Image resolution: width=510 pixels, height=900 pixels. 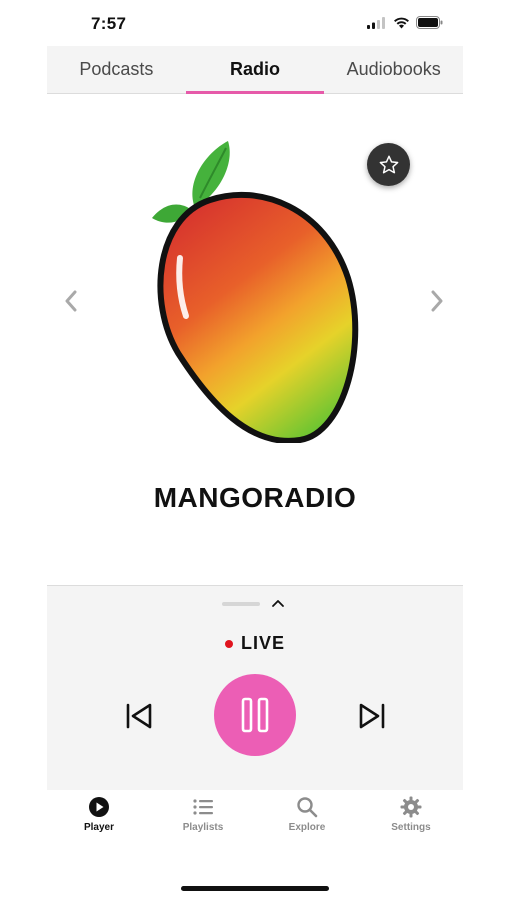 What do you see at coordinates (99, 807) in the screenshot?
I see `play-circle-icon` at bounding box center [99, 807].